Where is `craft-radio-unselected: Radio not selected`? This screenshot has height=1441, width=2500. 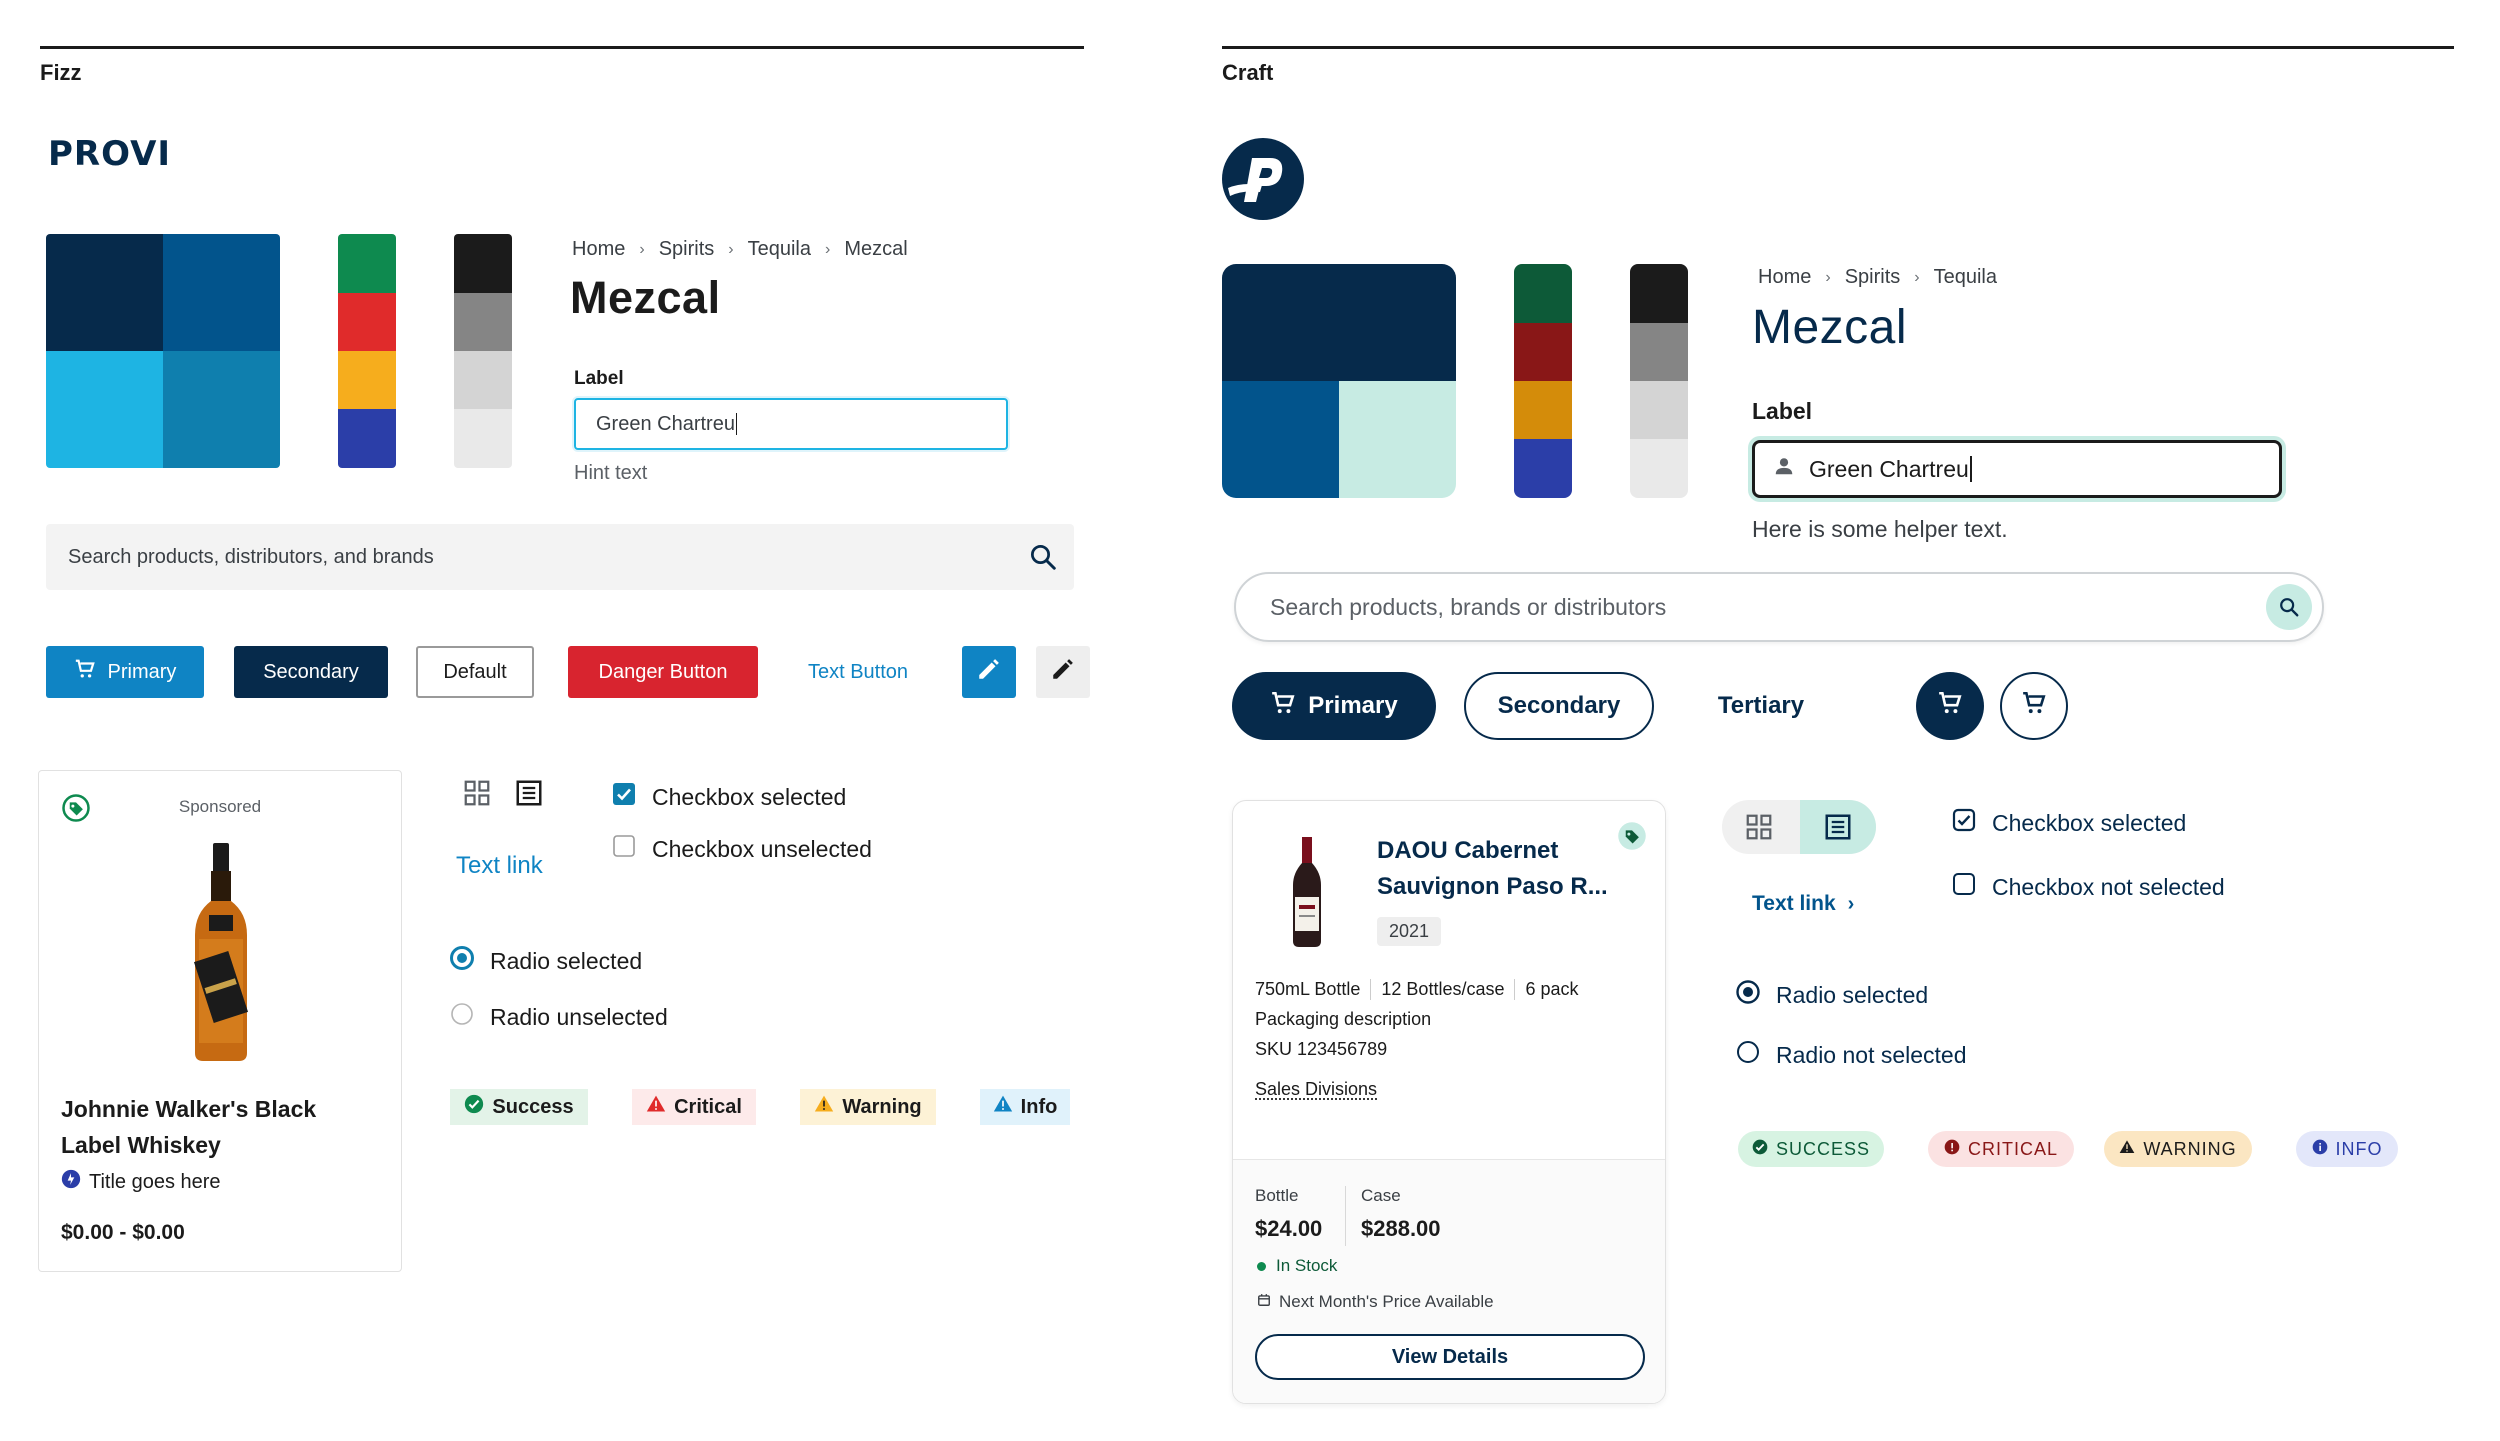 craft-radio-unselected: Radio not selected is located at coordinates (1851, 1055).